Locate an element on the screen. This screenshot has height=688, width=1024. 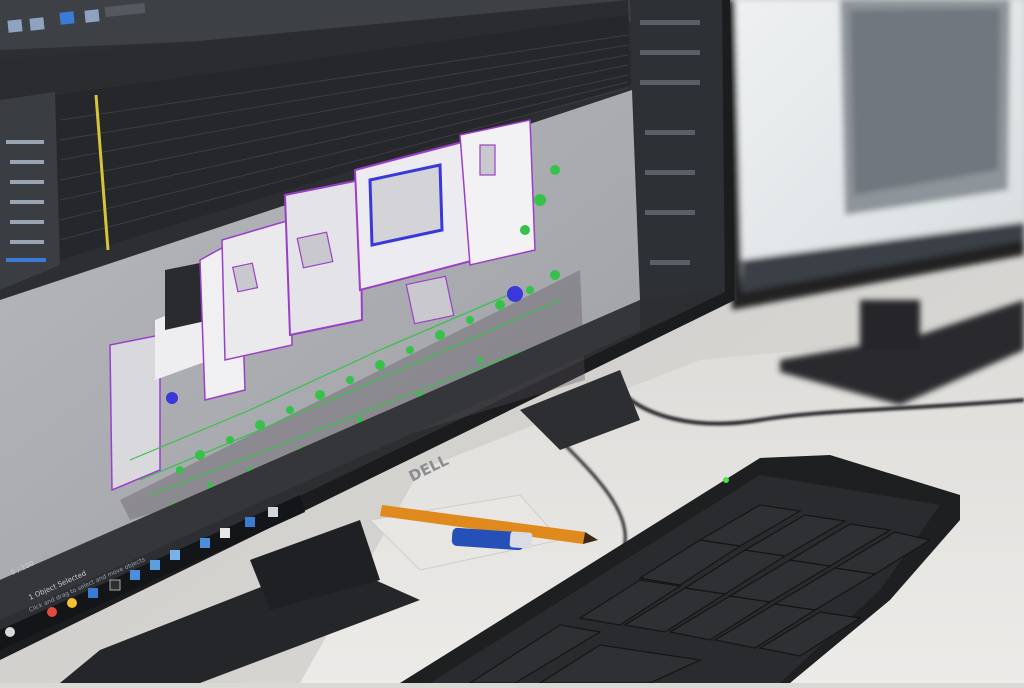
command-panel is located at coordinates (677, 150).